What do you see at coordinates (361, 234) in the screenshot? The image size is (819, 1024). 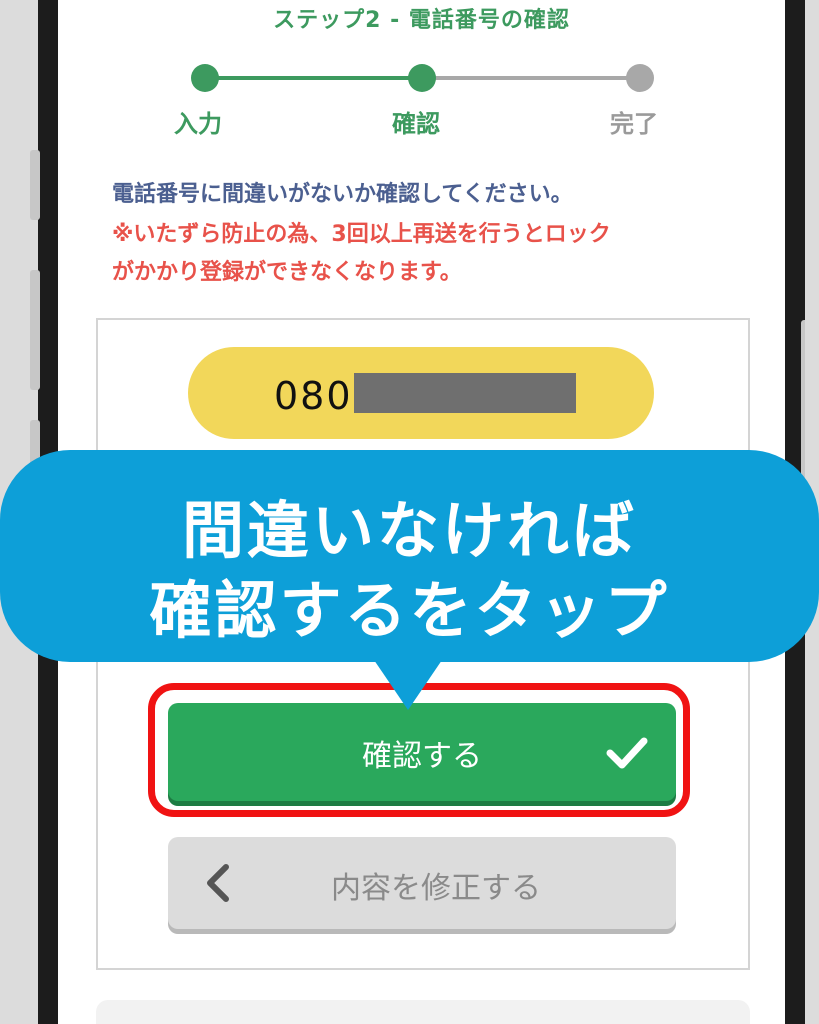 I see `warning-text-line1: ※いたずら防止の為、3回以上再送を行うとロック` at bounding box center [361, 234].